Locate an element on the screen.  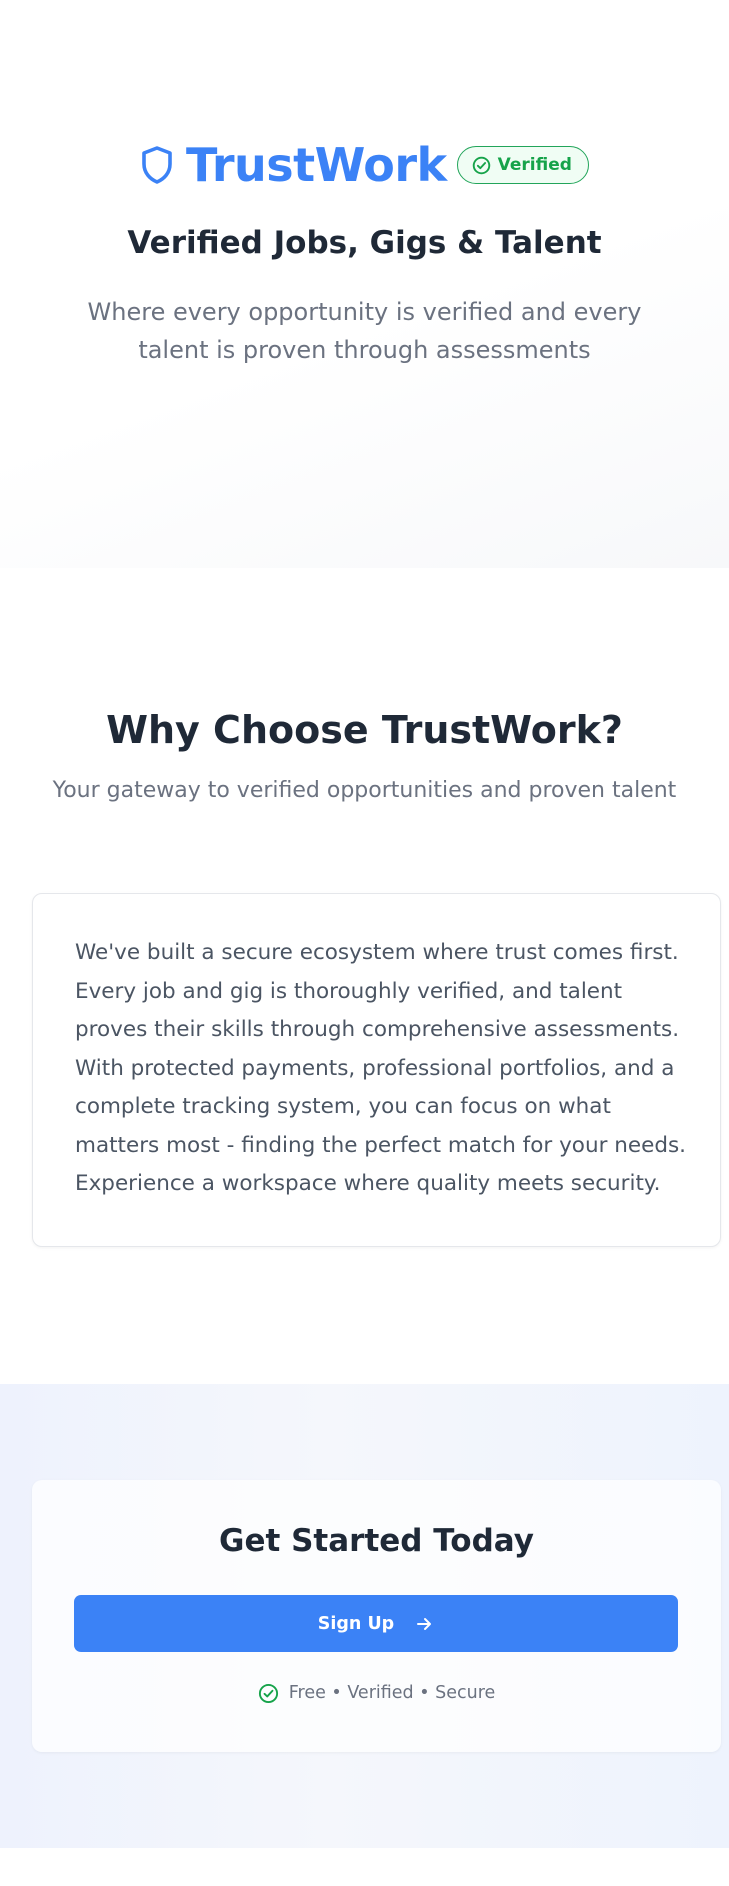
shield-icon is located at coordinates (157, 165).